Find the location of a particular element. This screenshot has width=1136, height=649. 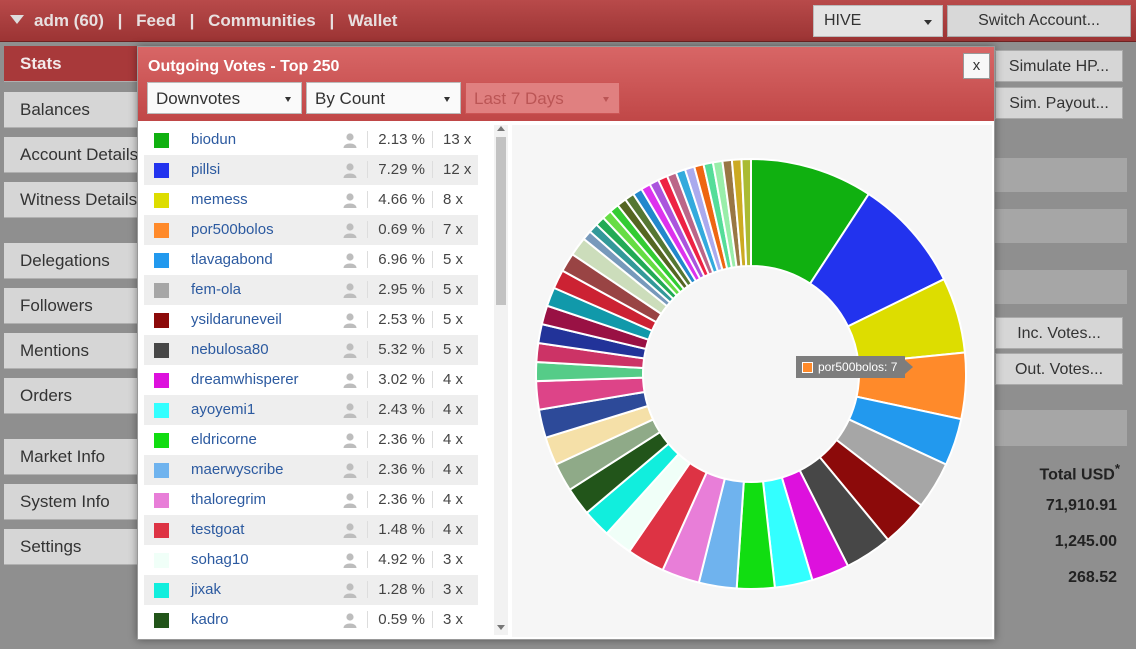

voter-link: maerwyscribe is located at coordinates (237, 469).